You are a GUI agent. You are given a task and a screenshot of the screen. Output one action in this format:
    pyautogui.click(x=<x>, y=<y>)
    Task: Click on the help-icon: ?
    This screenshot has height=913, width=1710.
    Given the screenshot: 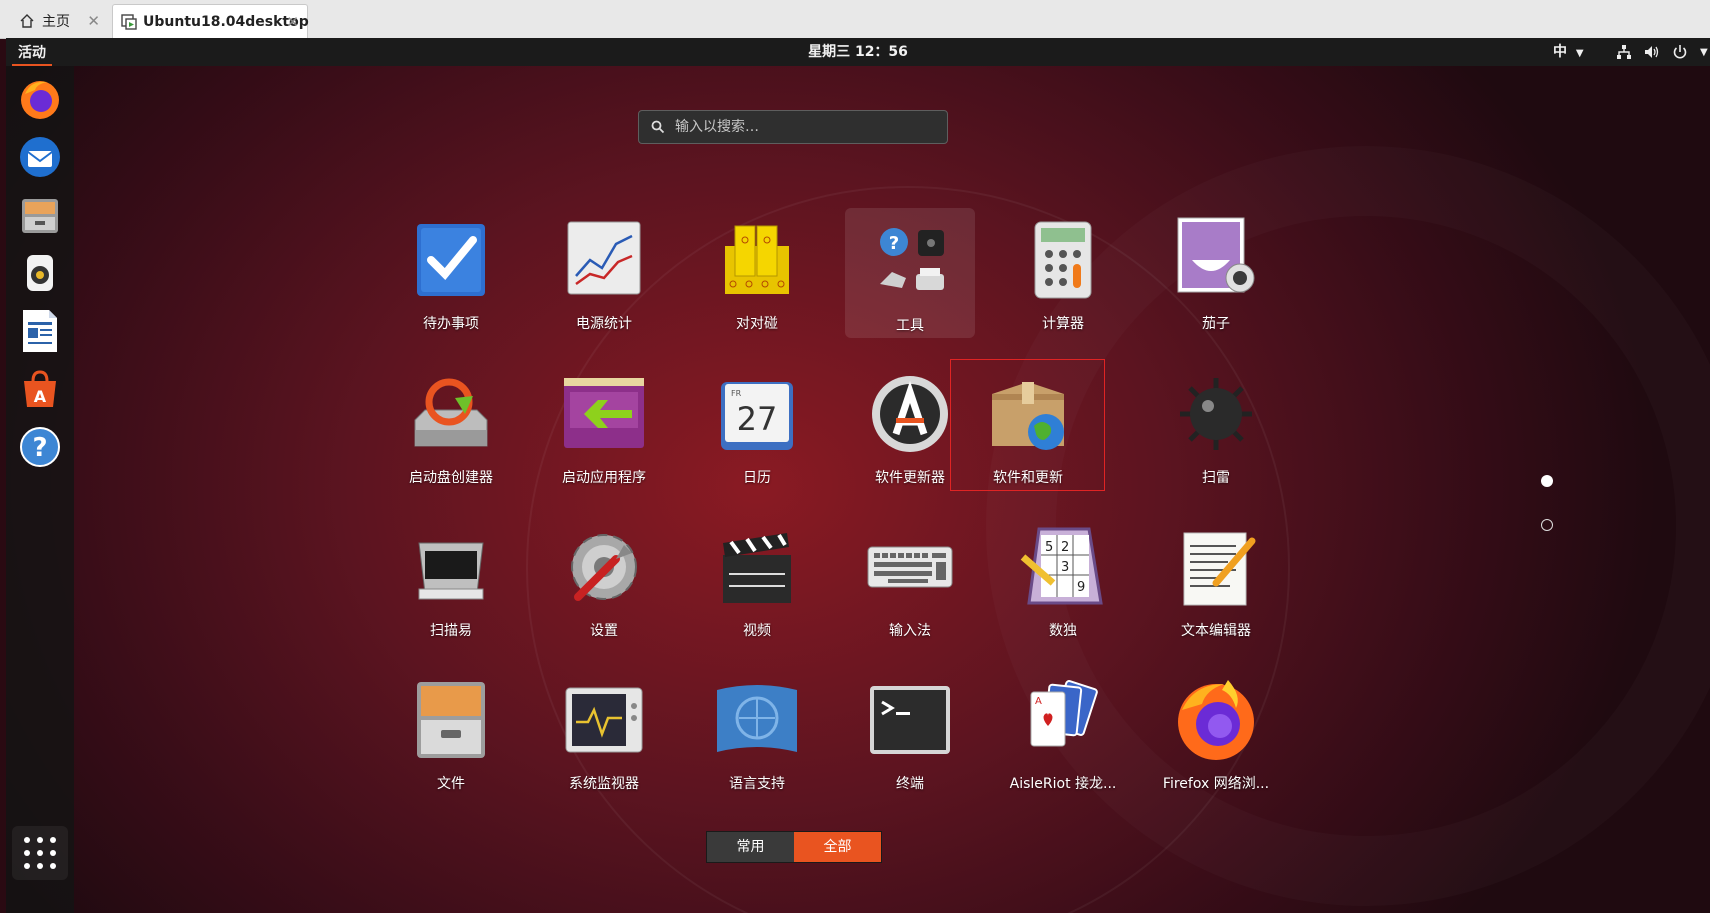 What is the action you would take?
    pyautogui.click(x=40, y=447)
    